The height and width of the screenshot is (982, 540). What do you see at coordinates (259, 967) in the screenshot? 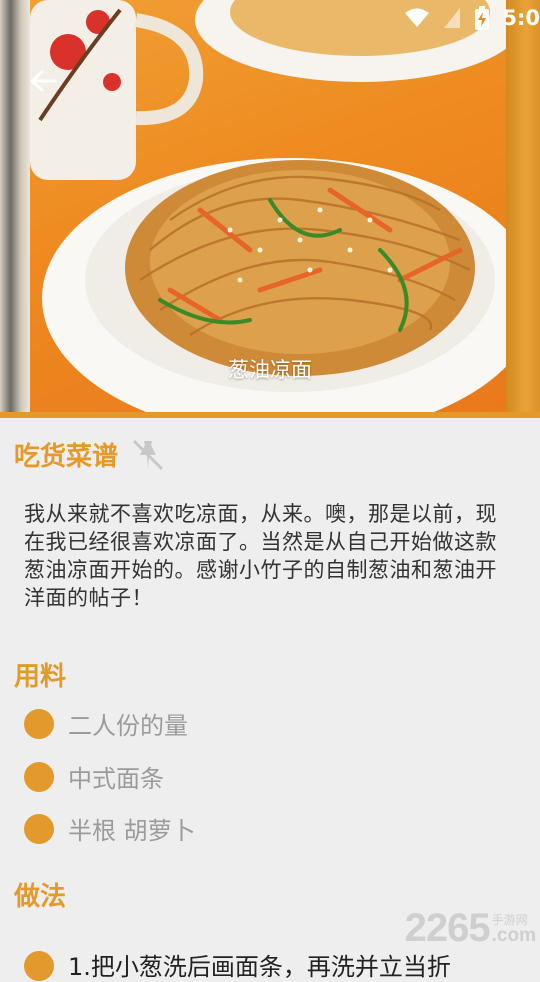
I see `step-text: 1.把小葱洗后画面条，再洗并立当折` at bounding box center [259, 967].